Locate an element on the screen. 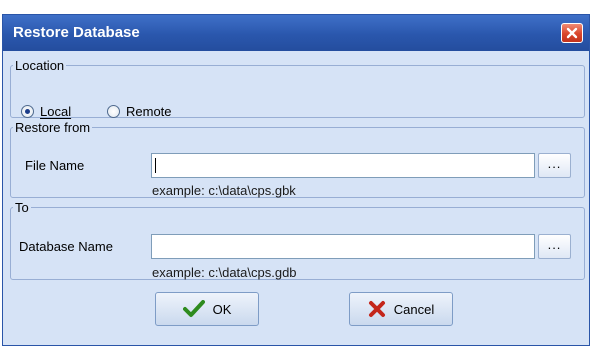 This screenshot has width=596, height=352. radio-selected-dot is located at coordinates (27, 111).